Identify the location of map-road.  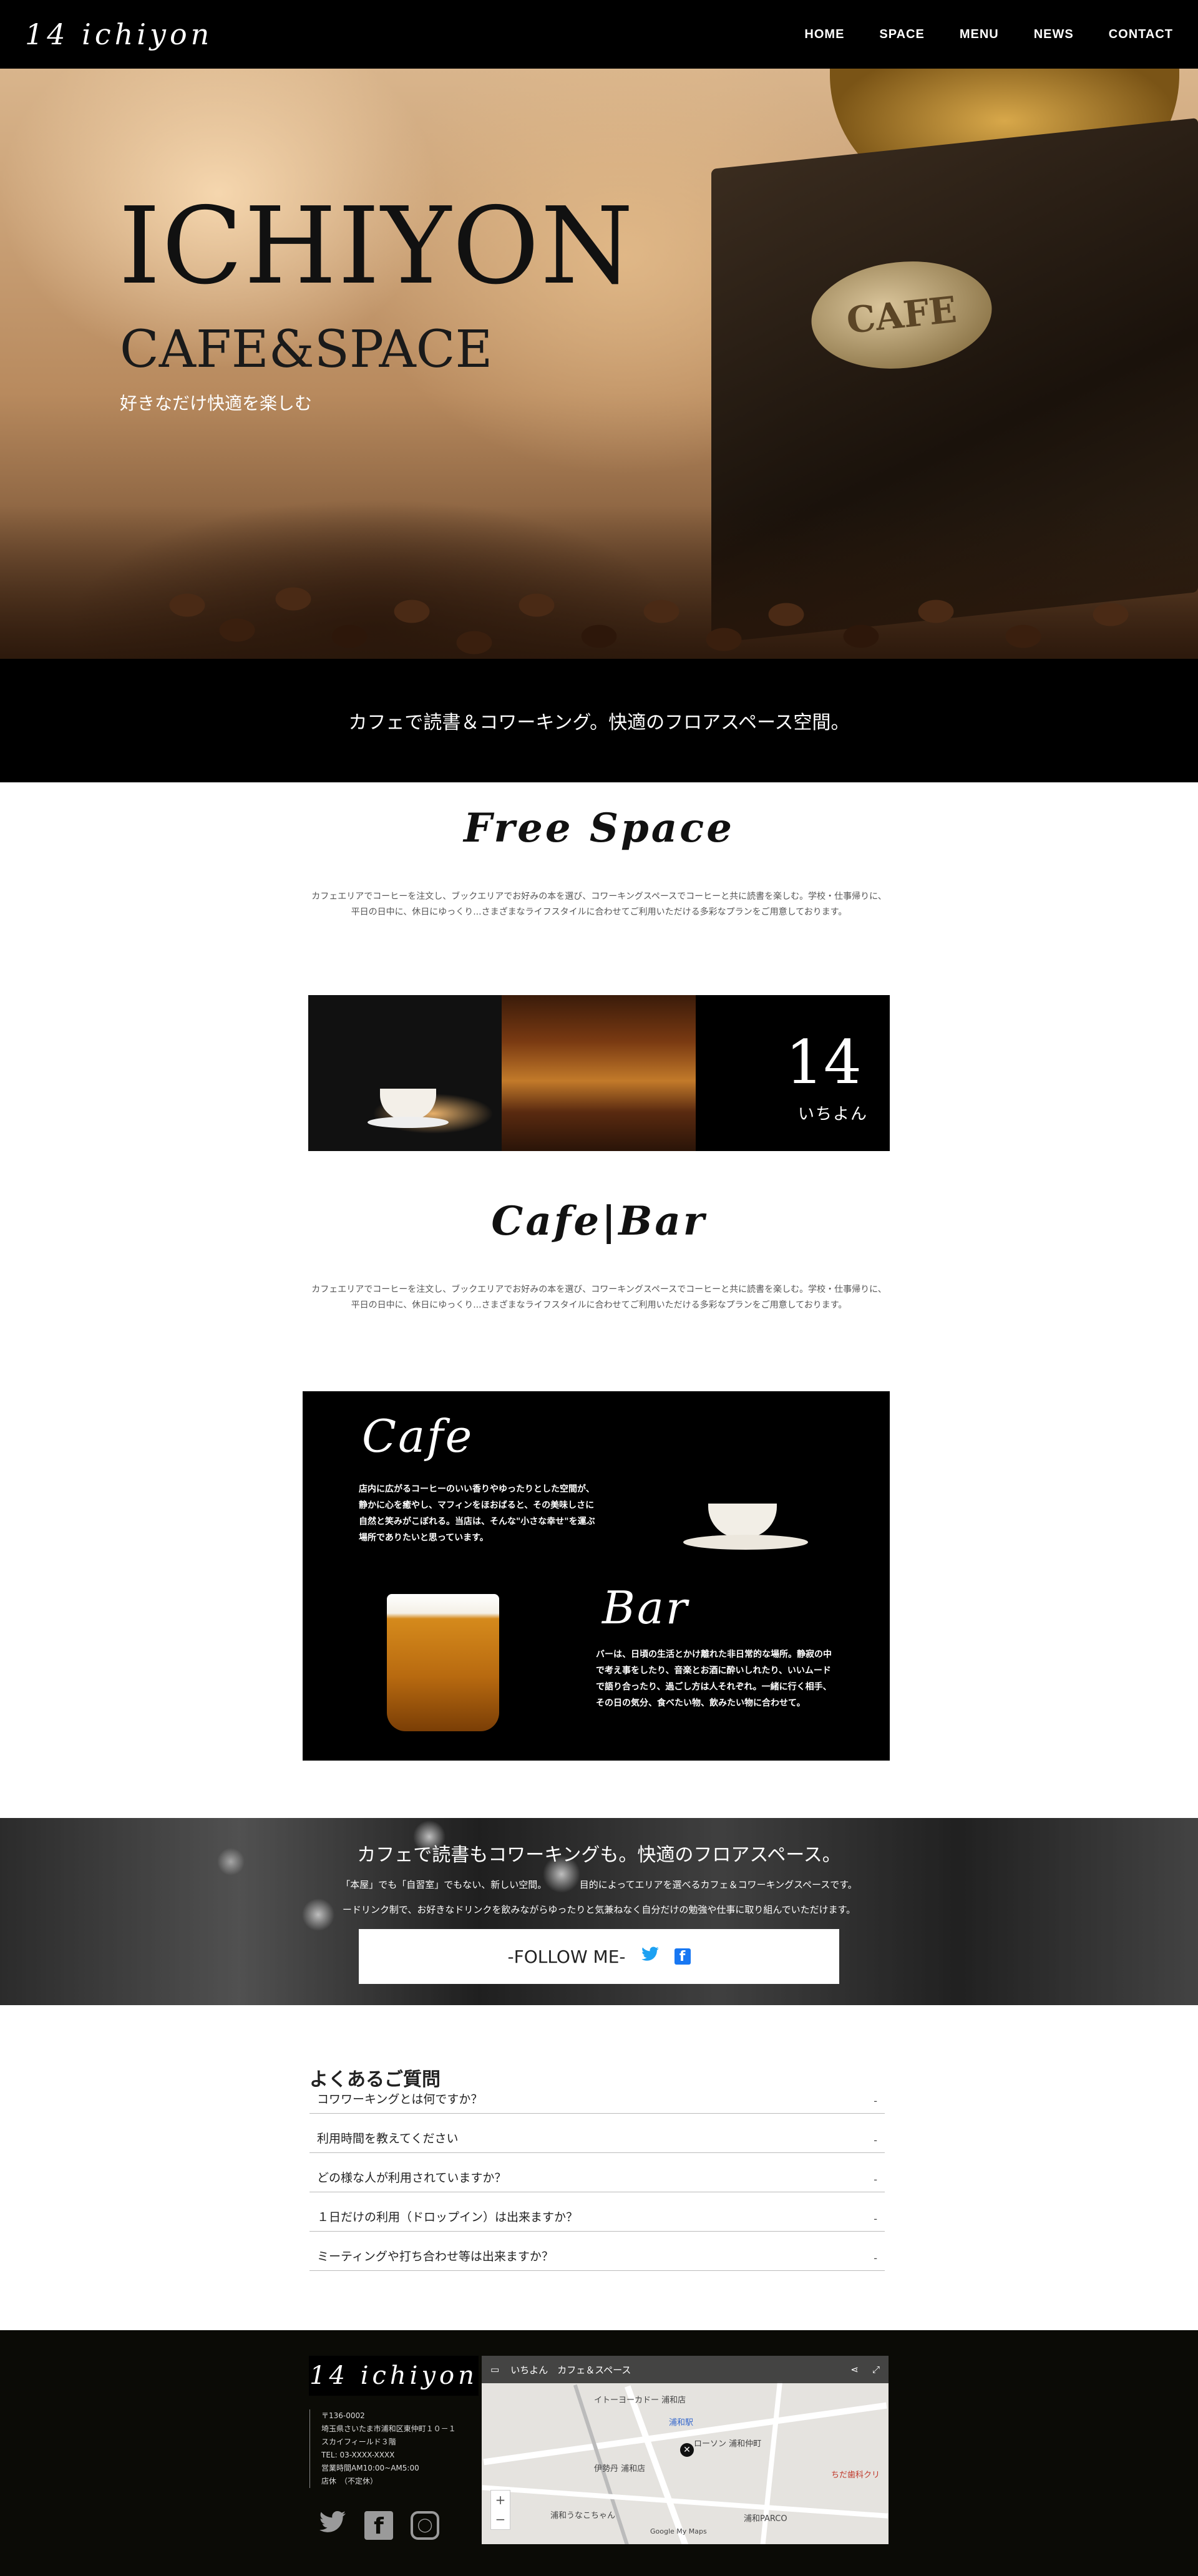
(685, 2502).